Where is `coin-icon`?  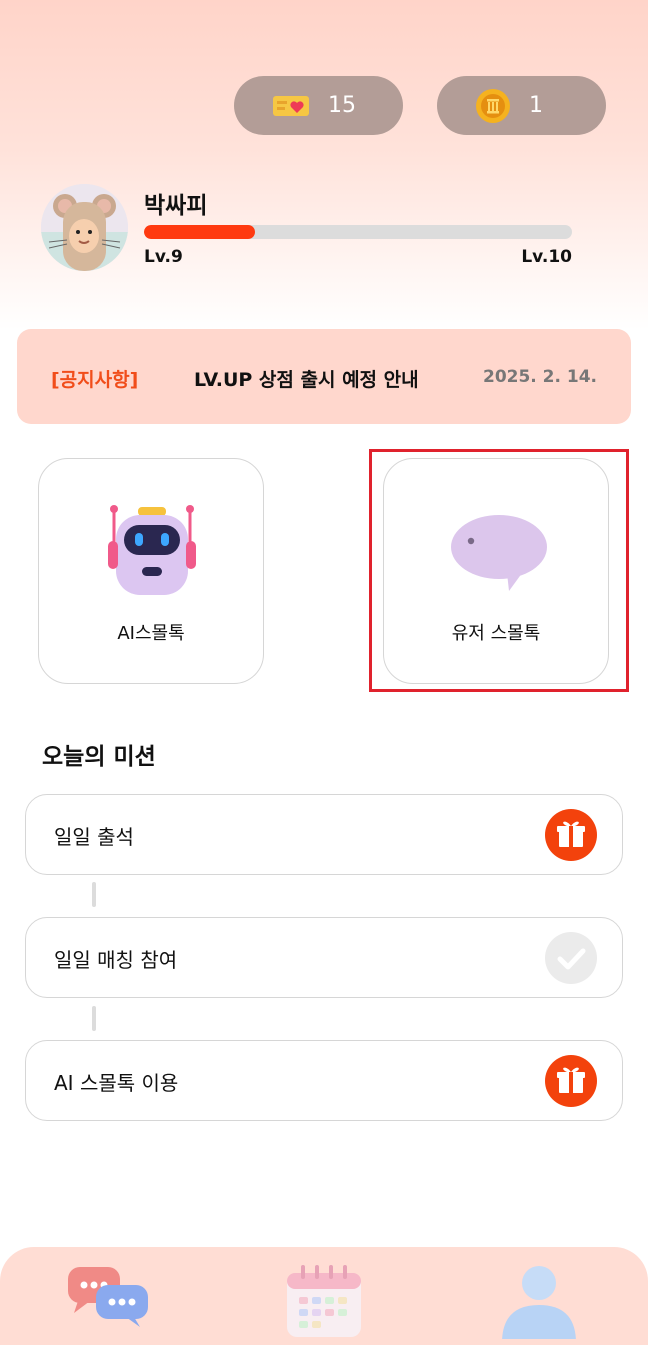
coin-icon is located at coordinates (493, 105).